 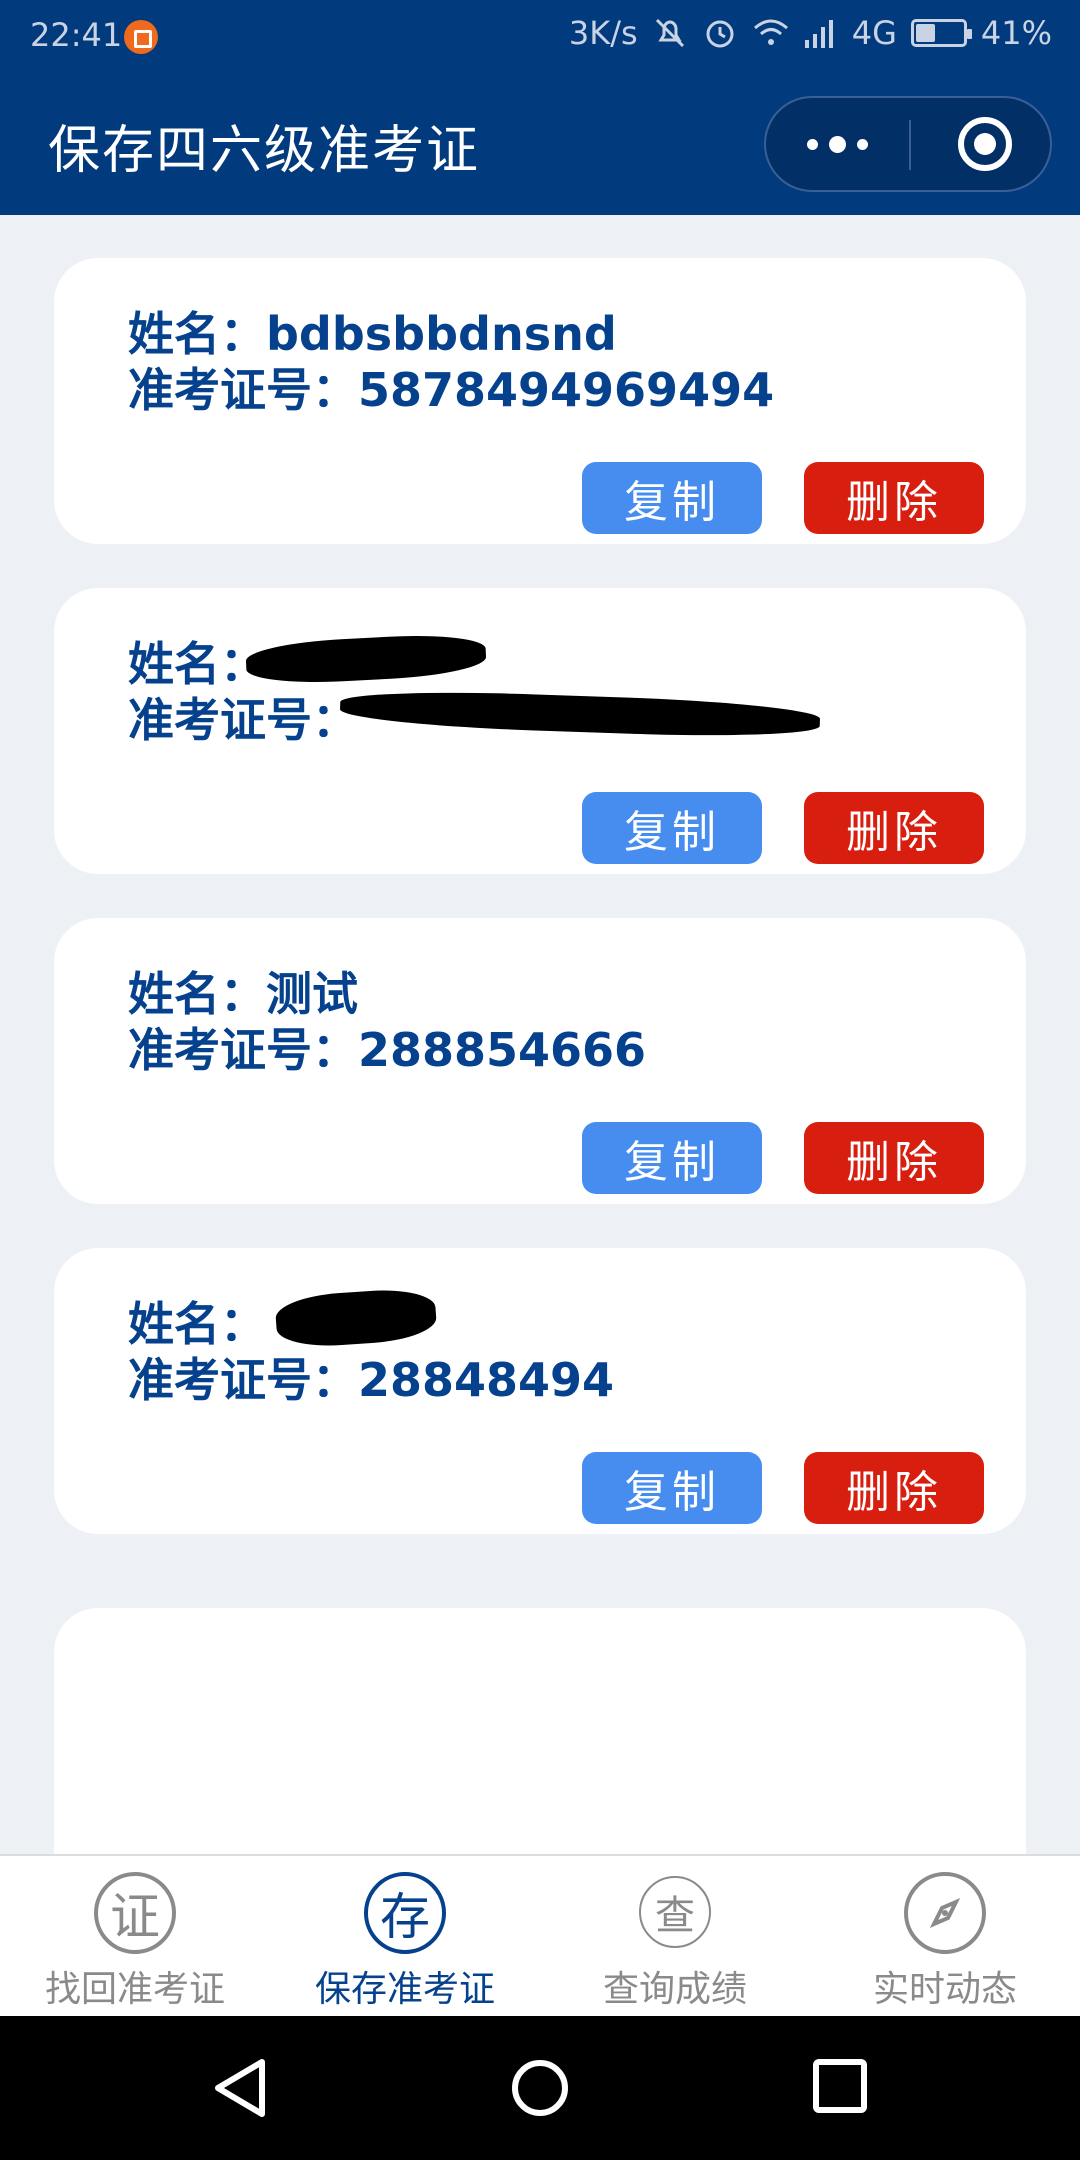 I want to click on status-icons: 3K/s 4G 41%, so click(x=810, y=33).